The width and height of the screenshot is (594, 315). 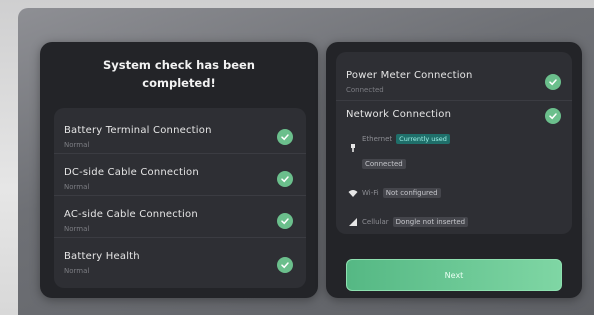 I want to click on next-button: Next, so click(x=454, y=275).